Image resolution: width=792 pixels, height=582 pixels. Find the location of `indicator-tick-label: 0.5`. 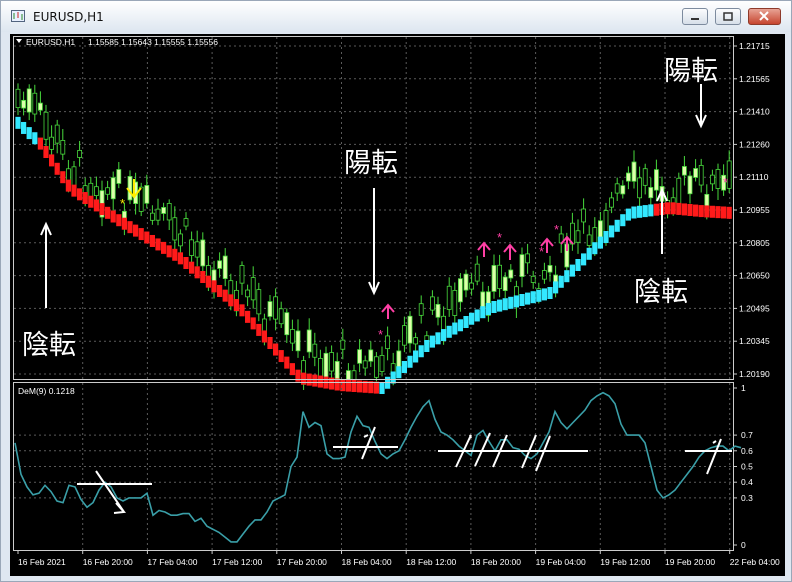

indicator-tick-label: 0.5 is located at coordinates (747, 467).